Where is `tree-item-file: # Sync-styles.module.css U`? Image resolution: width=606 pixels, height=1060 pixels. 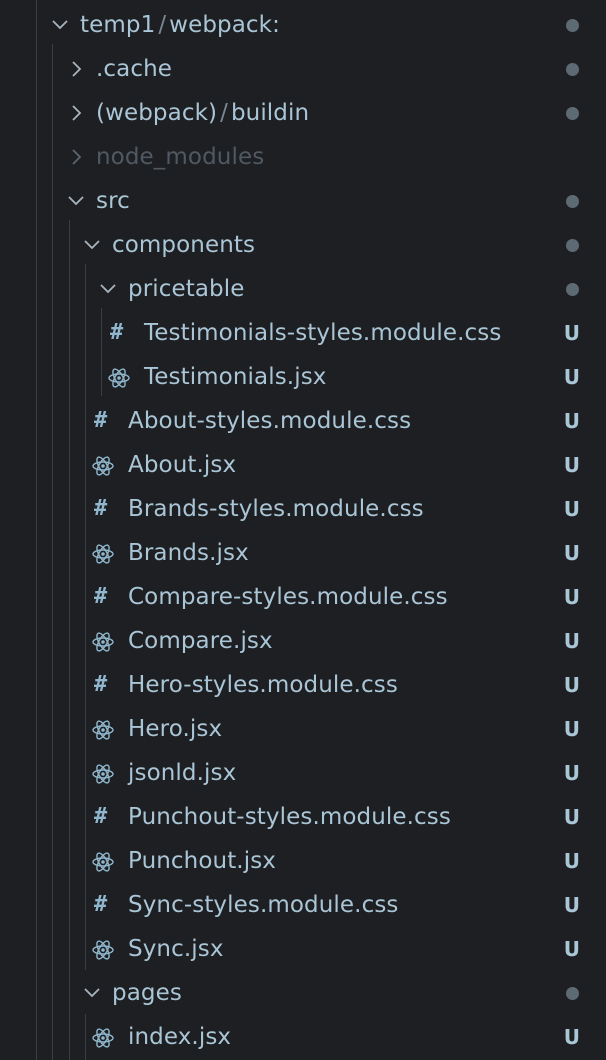 tree-item-file: # Sync-styles.module.css U is located at coordinates (303, 905).